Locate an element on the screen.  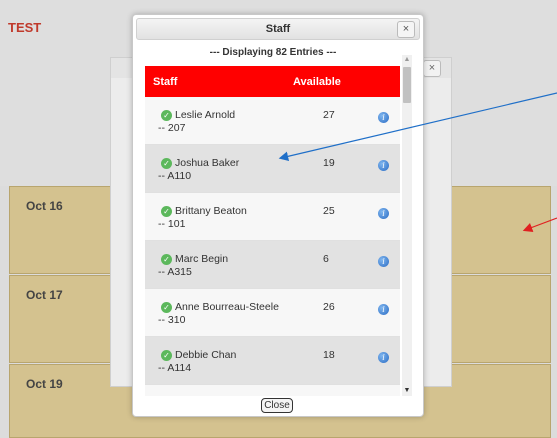
red-annotation-arrow is located at coordinates (539, 224).